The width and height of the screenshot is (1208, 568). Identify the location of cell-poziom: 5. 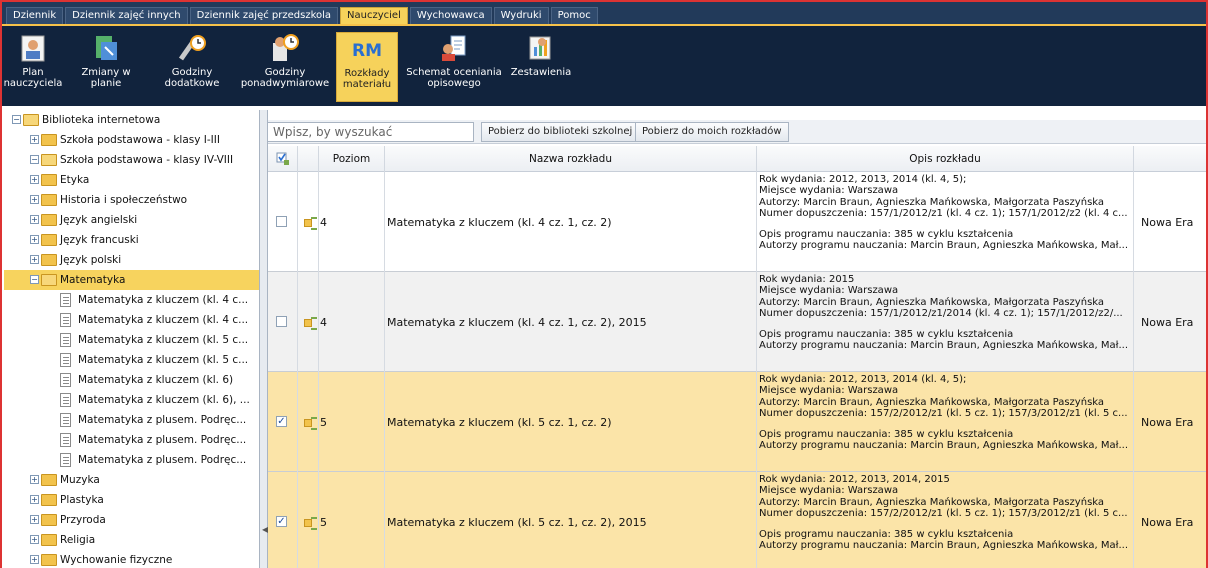
(323, 522).